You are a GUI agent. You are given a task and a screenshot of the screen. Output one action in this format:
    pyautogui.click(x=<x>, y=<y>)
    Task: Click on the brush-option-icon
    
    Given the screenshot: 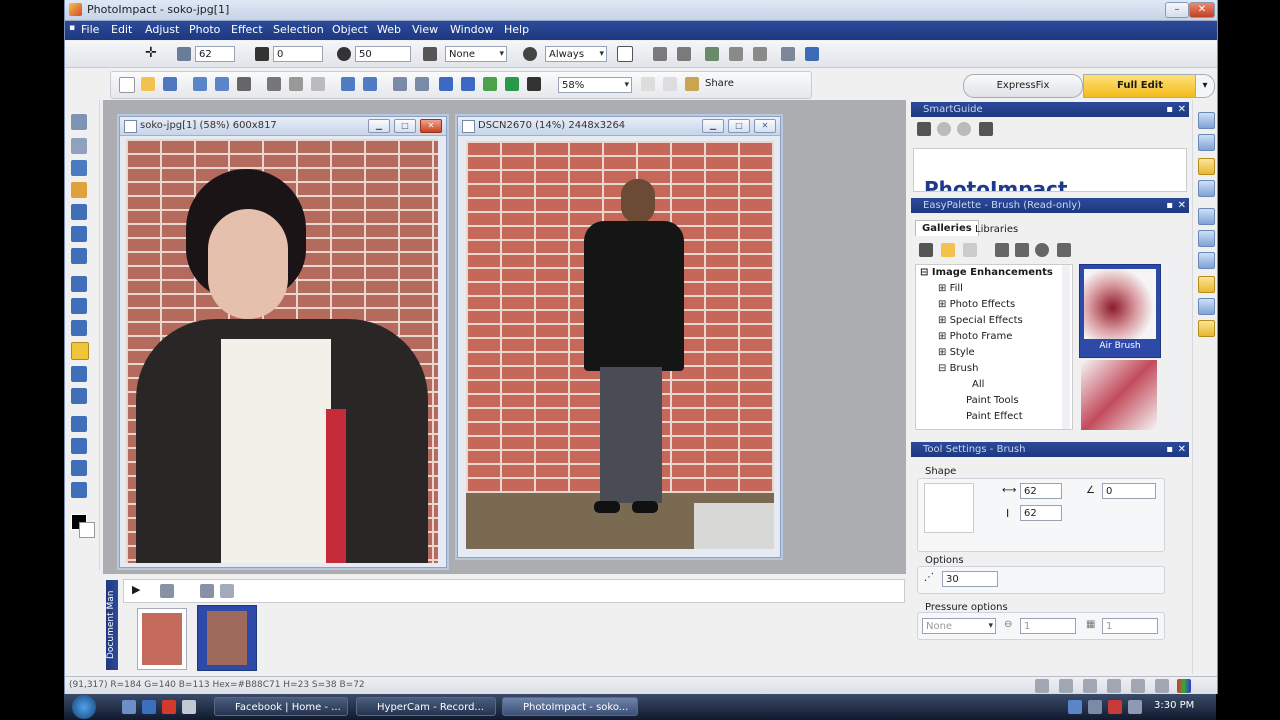 What is the action you would take?
    pyautogui.click(x=660, y=54)
    